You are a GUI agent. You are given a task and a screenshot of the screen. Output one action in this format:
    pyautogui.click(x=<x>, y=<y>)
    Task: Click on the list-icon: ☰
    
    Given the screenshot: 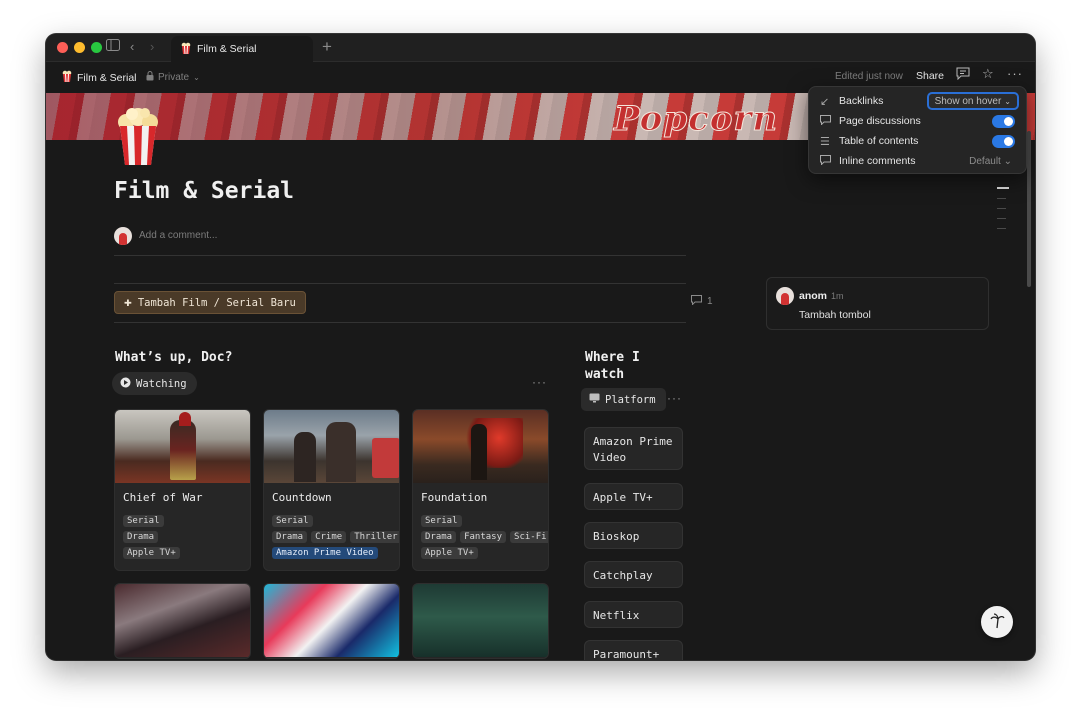 What is the action you would take?
    pyautogui.click(x=825, y=141)
    